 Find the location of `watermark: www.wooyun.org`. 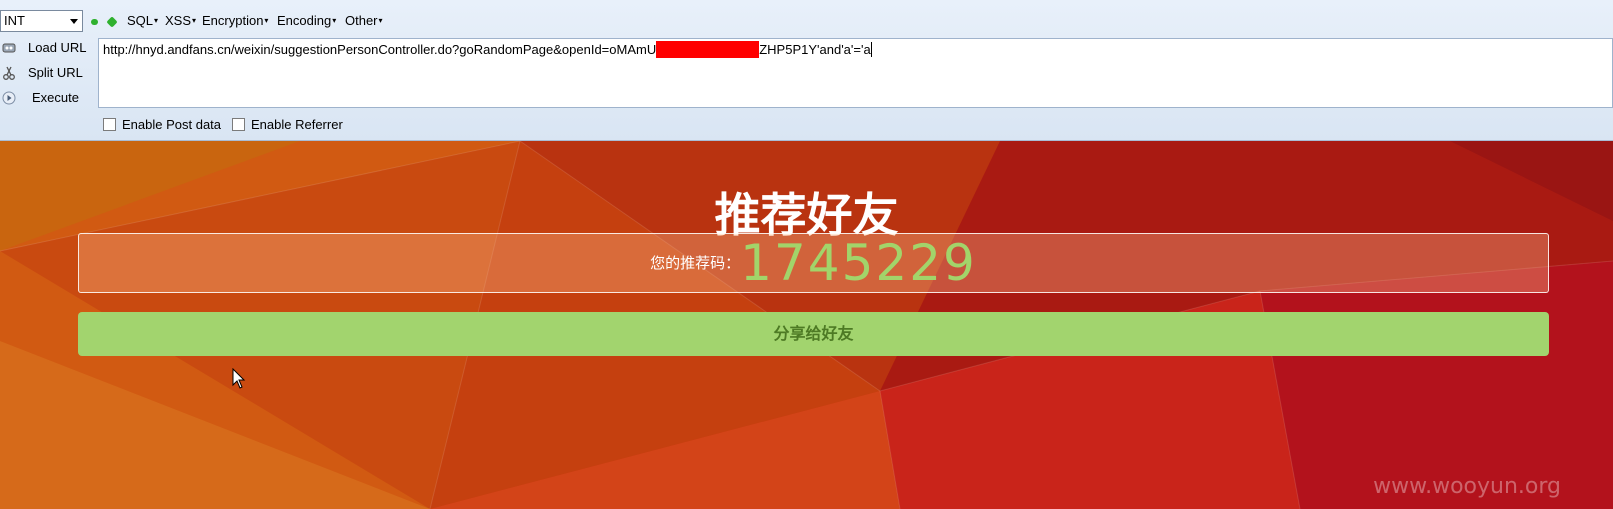

watermark: www.wooyun.org is located at coordinates (1467, 486).